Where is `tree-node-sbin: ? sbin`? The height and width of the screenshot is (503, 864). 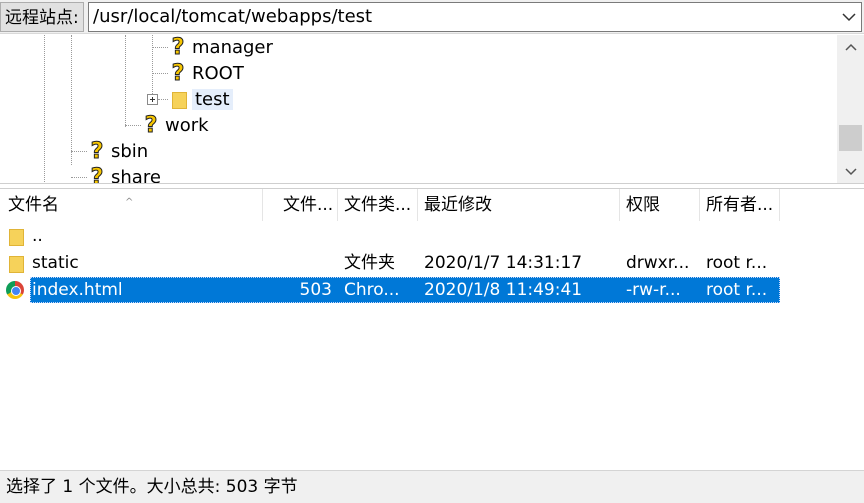
tree-node-sbin: ? sbin is located at coordinates (119, 151).